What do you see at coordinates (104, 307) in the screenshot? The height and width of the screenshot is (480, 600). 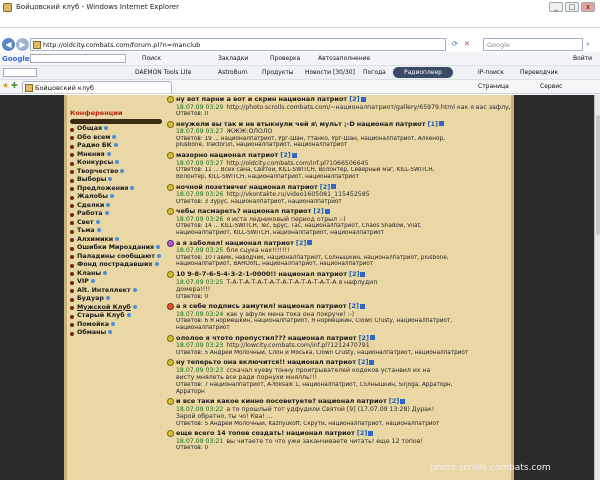 I see `sidebar-item-label: Мужской Клуб` at bounding box center [104, 307].